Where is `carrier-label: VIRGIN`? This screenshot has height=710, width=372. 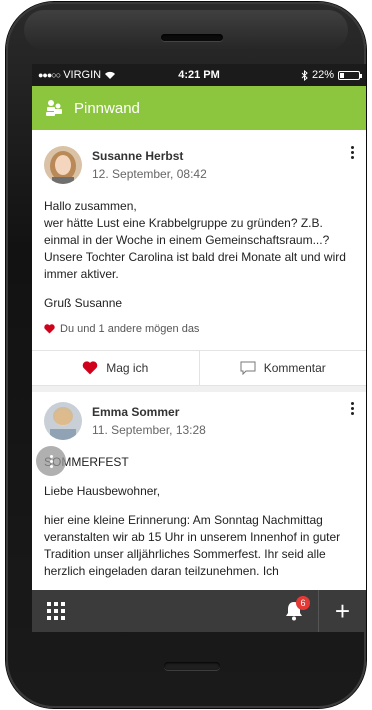 carrier-label: VIRGIN is located at coordinates (82, 75).